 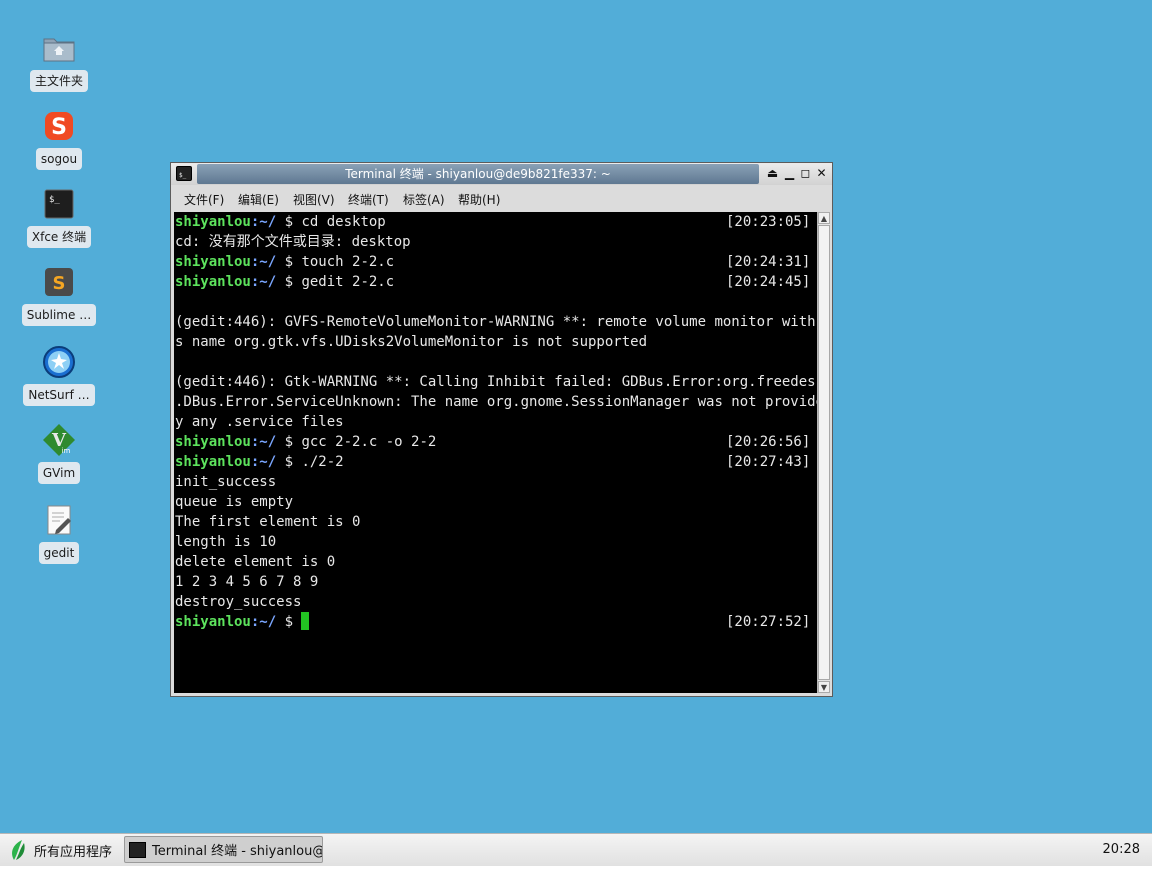 I want to click on command-timestamp: [20:27:52], so click(x=768, y=622).